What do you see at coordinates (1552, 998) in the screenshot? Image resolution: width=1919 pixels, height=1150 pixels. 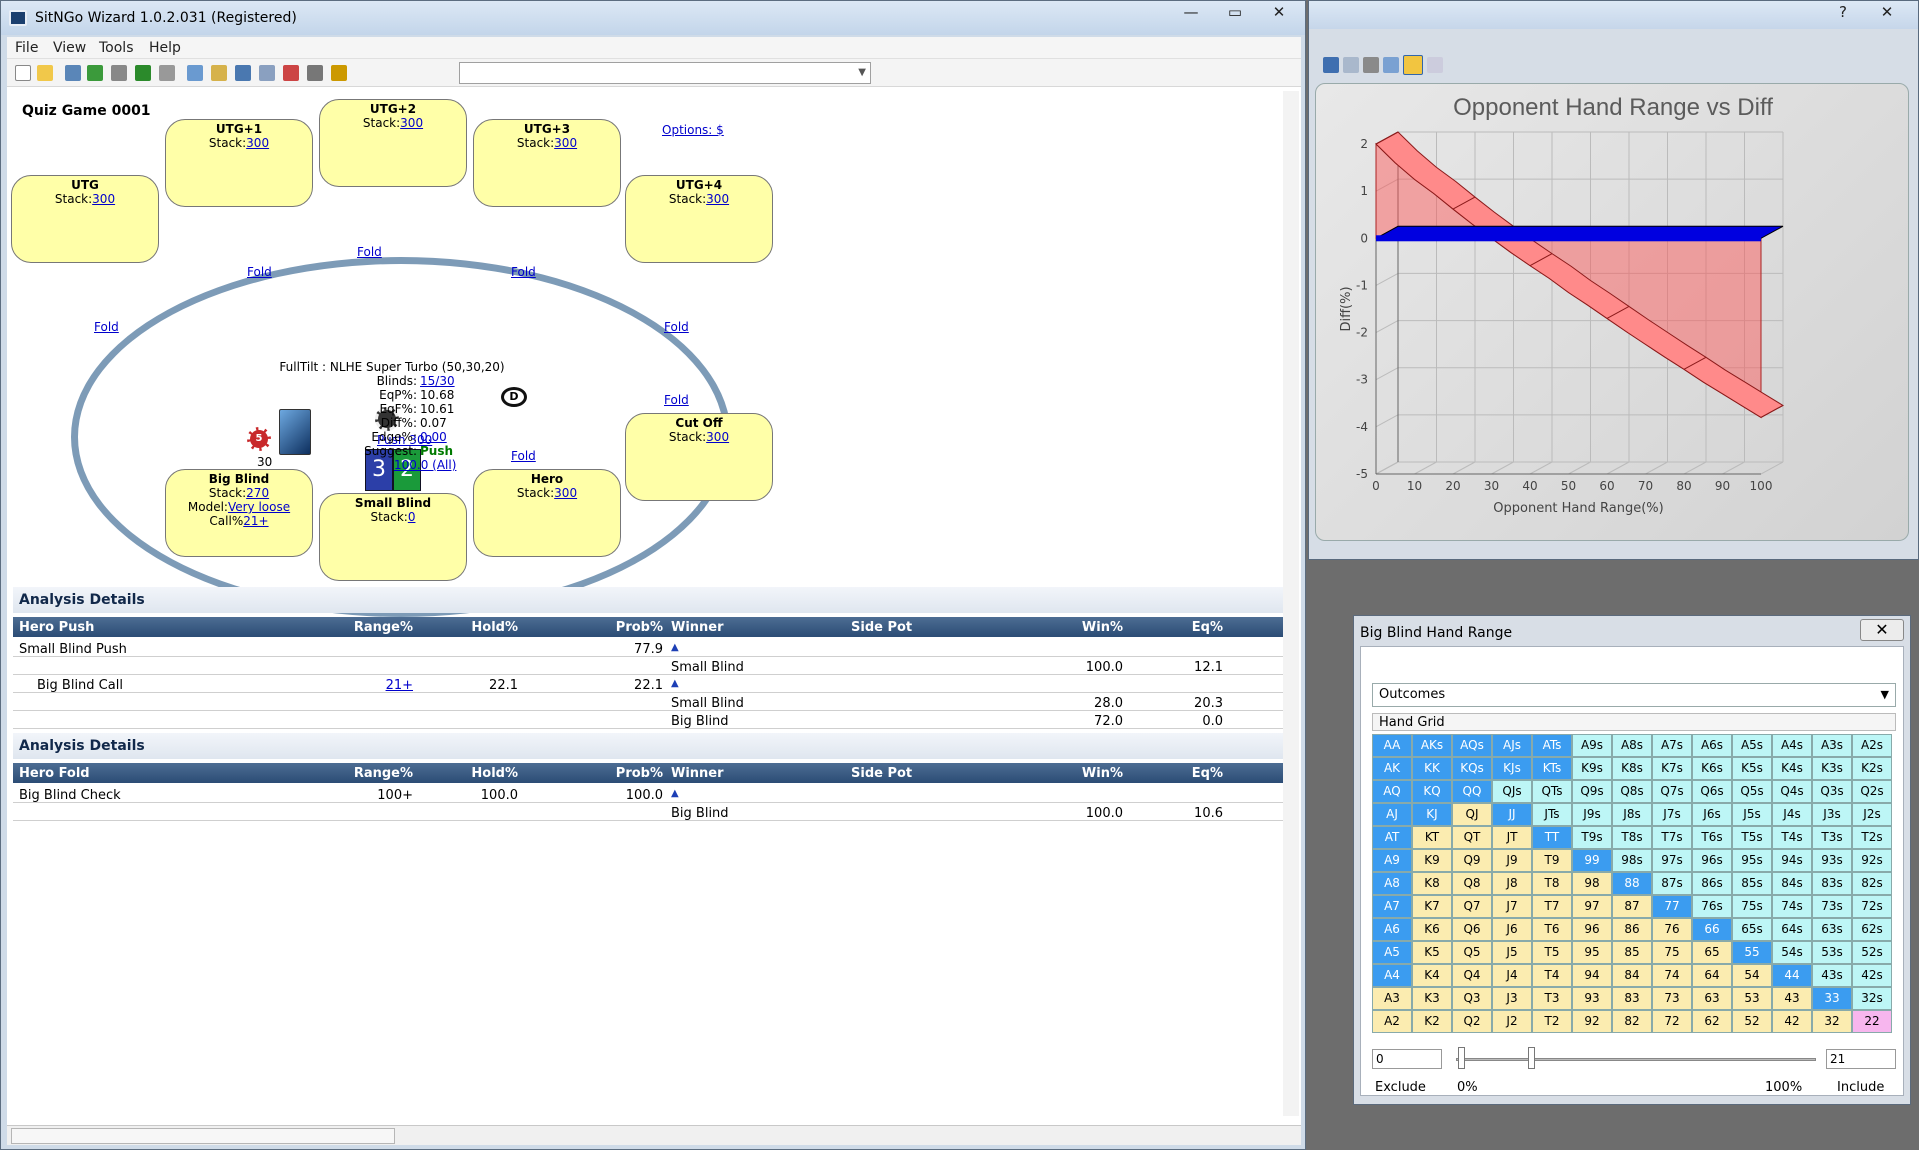 I see `hand-cell: T3` at bounding box center [1552, 998].